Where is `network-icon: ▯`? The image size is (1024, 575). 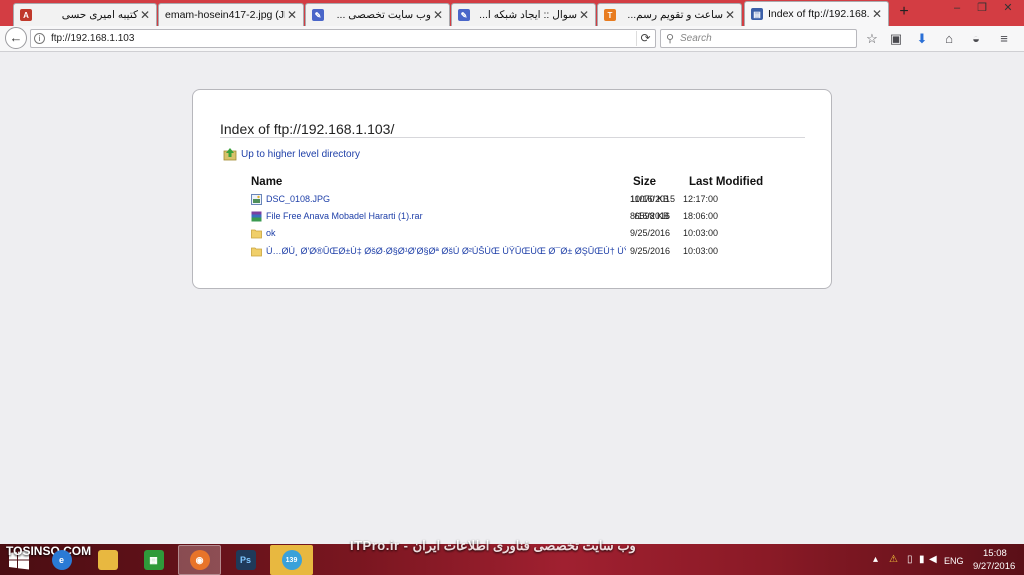
network-icon: ▯ is located at coordinates (910, 559).